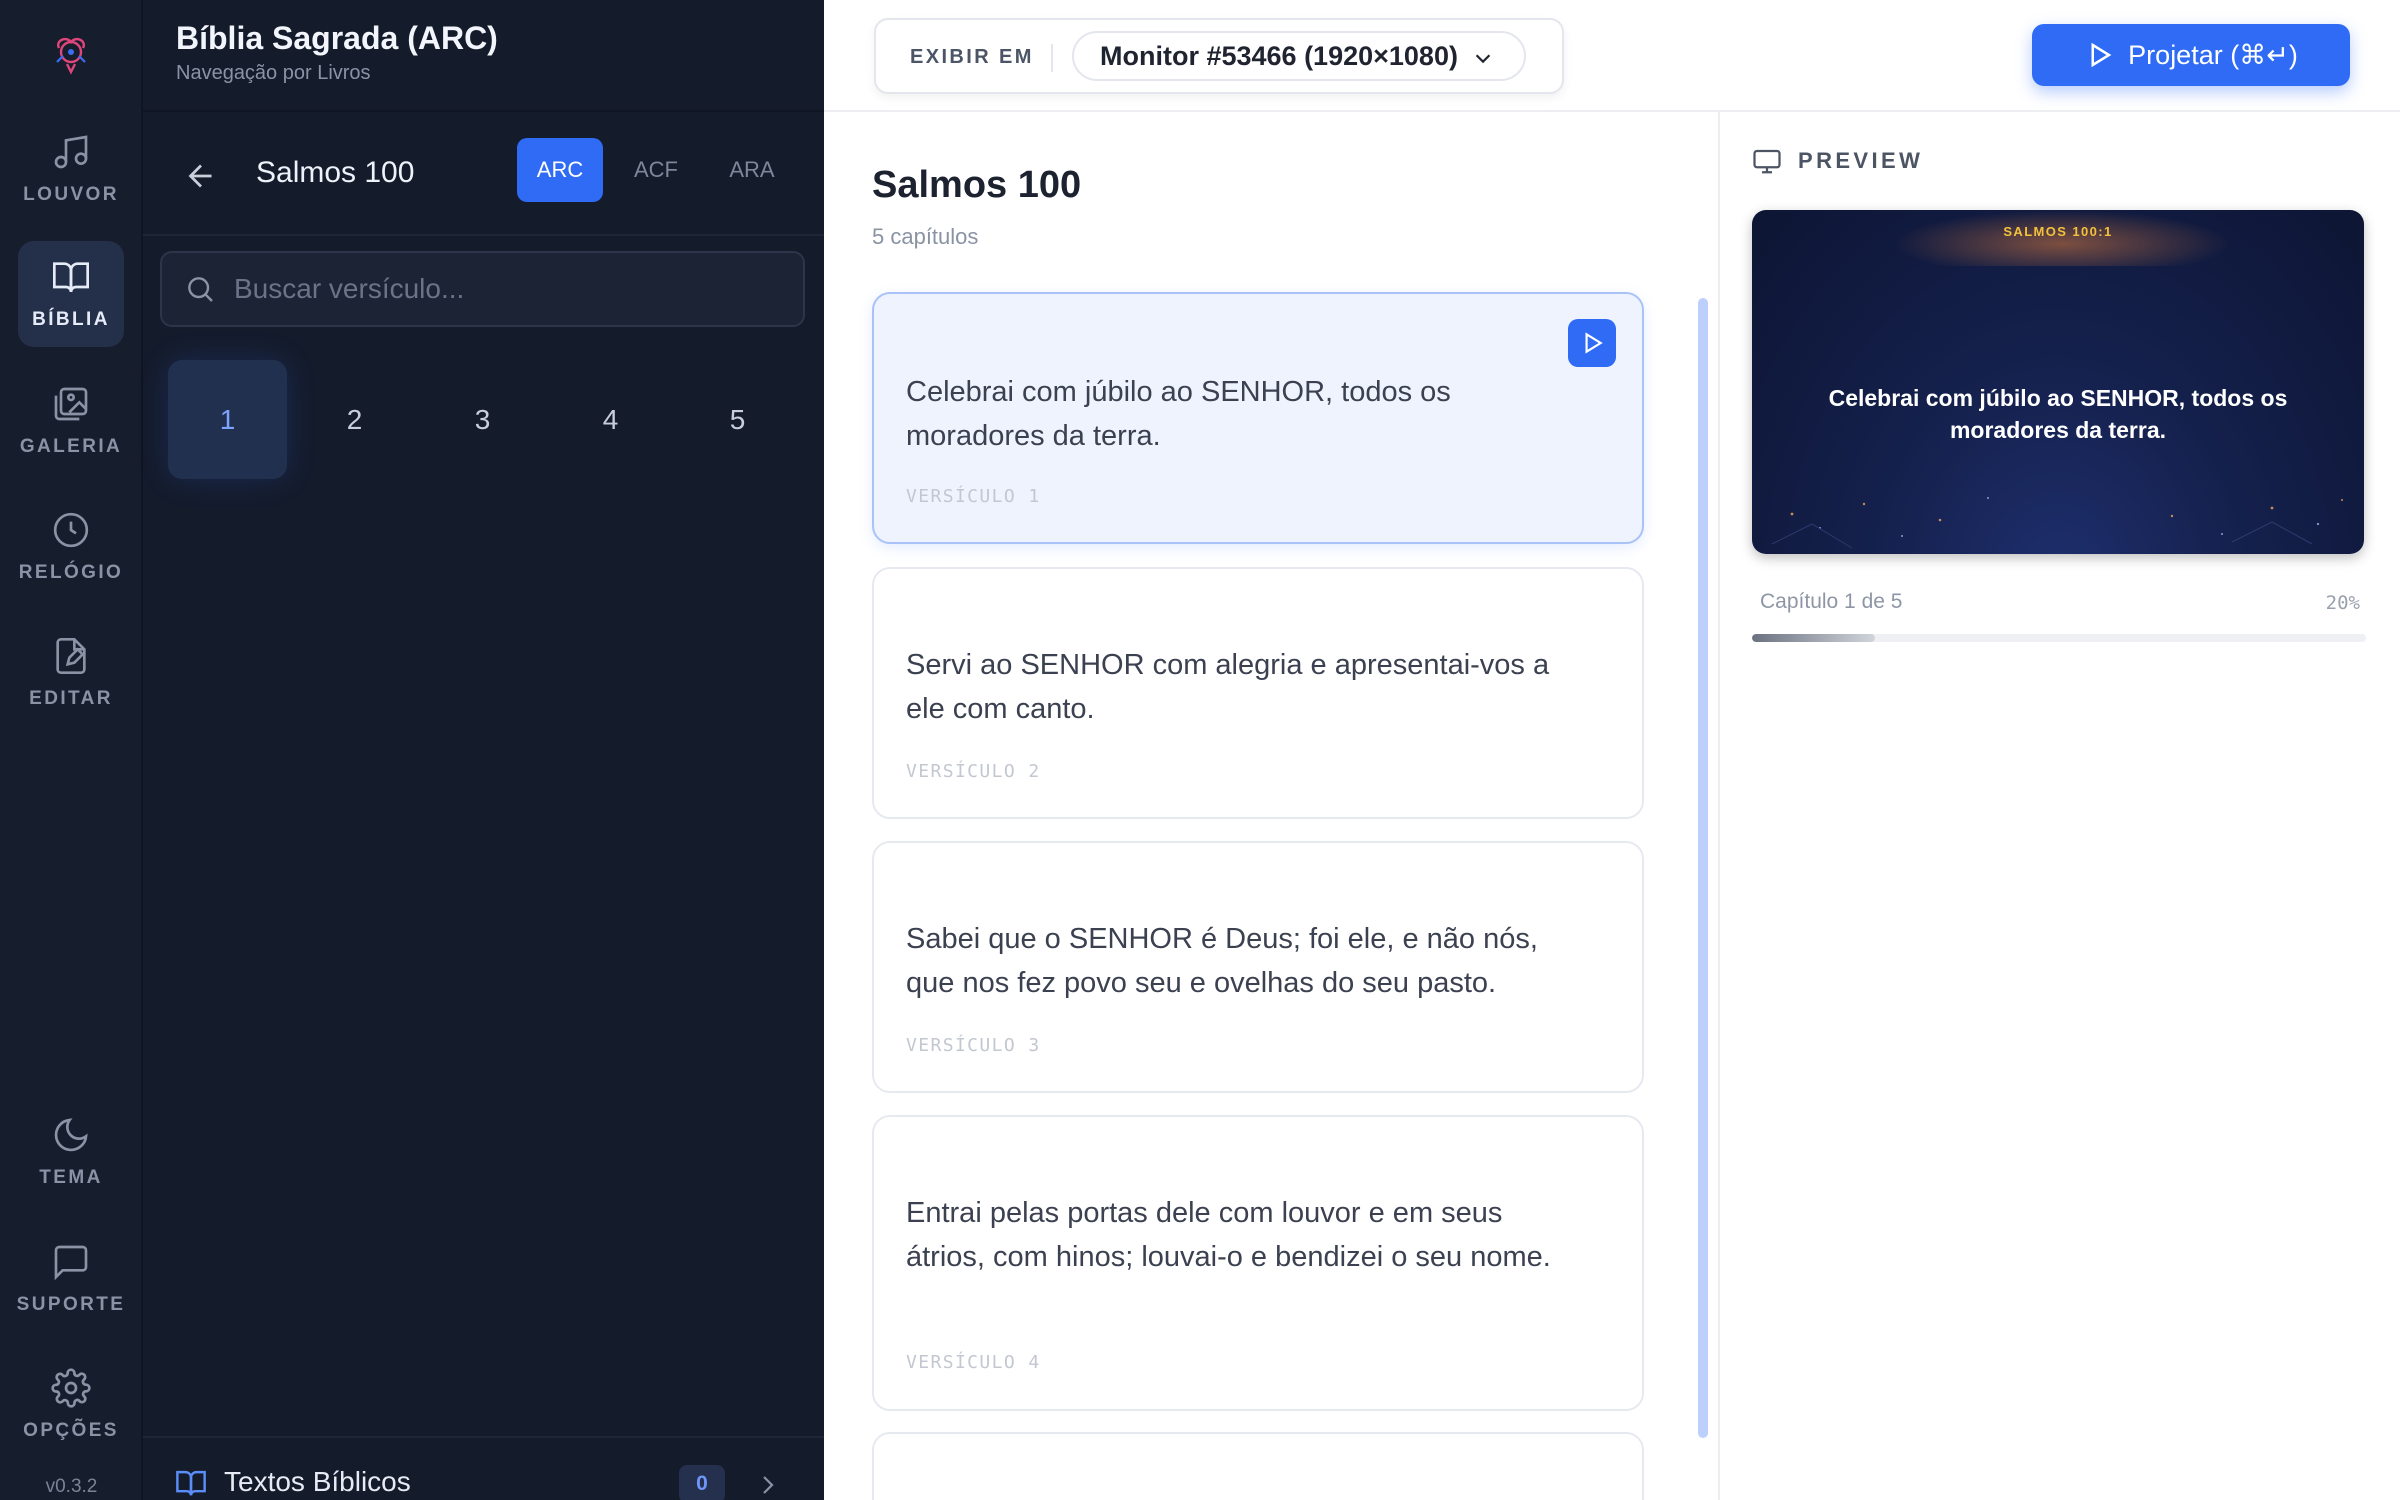 The height and width of the screenshot is (1500, 2400). What do you see at coordinates (71, 404) in the screenshot?
I see `gallery-icon` at bounding box center [71, 404].